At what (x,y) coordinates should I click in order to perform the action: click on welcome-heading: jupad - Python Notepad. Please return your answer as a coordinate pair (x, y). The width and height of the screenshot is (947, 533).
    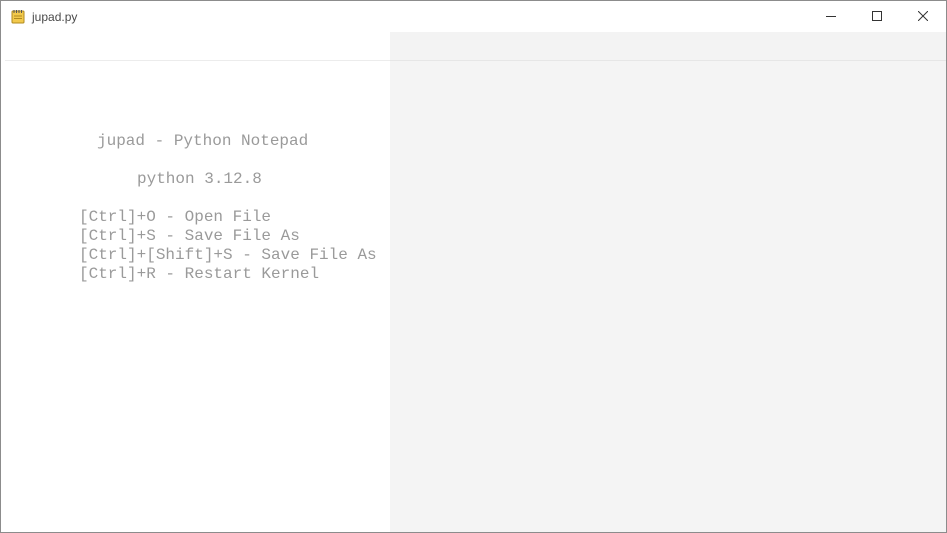
    Looking at the image, I should click on (203, 141).